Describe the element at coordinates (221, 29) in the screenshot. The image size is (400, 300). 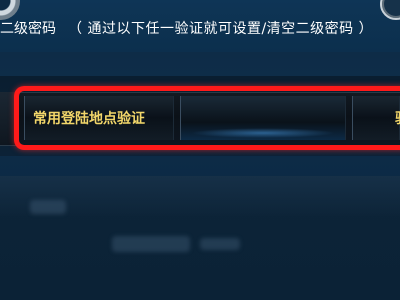
I see `header-hint: （ 通过以下任一验证就可设置/清空二级密码 ）` at that location.